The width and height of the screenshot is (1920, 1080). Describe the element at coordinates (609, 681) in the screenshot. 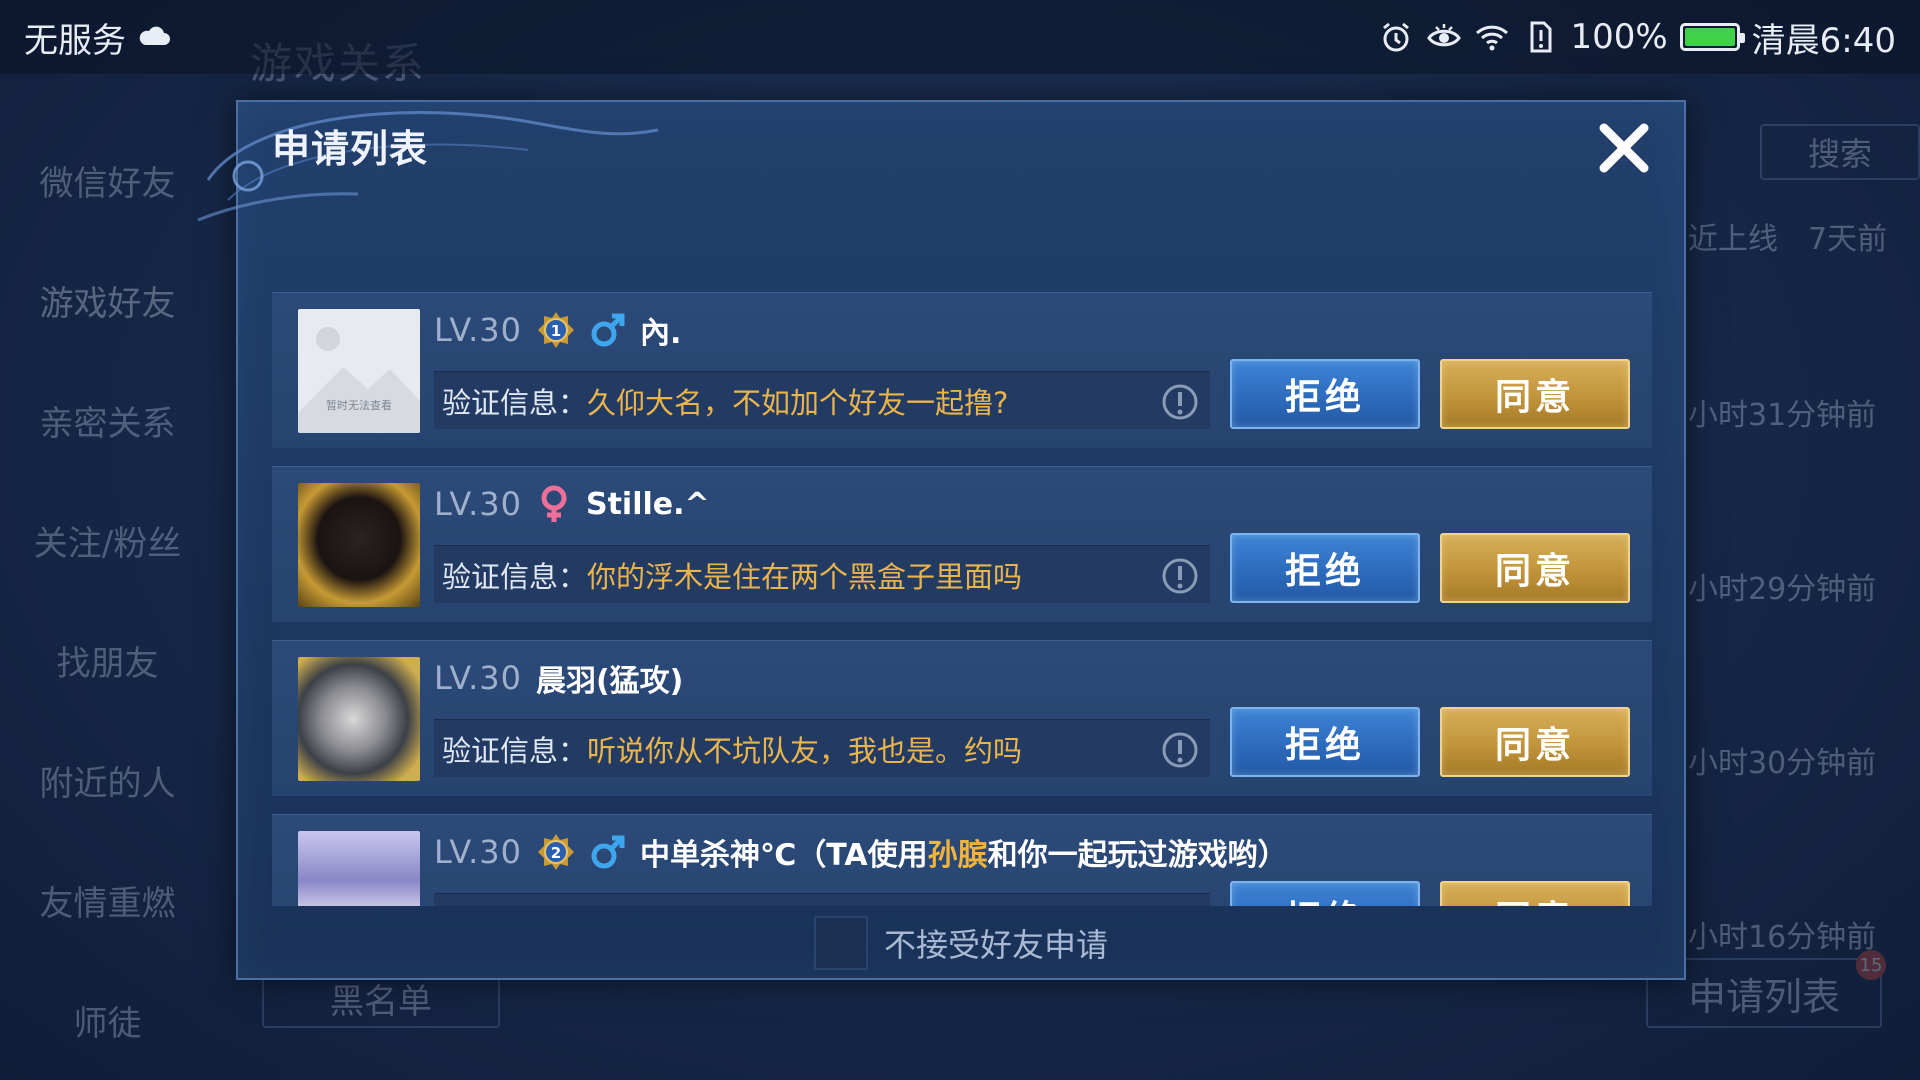

I see `player-name: 晨羽(猛攻)` at that location.